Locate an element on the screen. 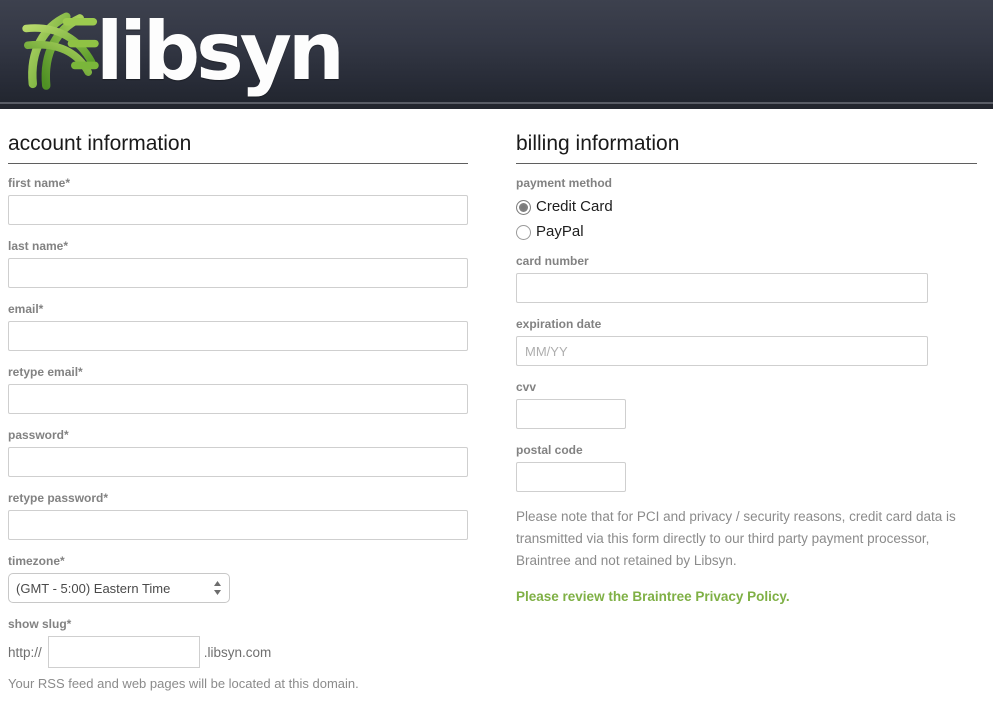 This screenshot has width=993, height=717. field-card-number: card number is located at coordinates (746, 278).